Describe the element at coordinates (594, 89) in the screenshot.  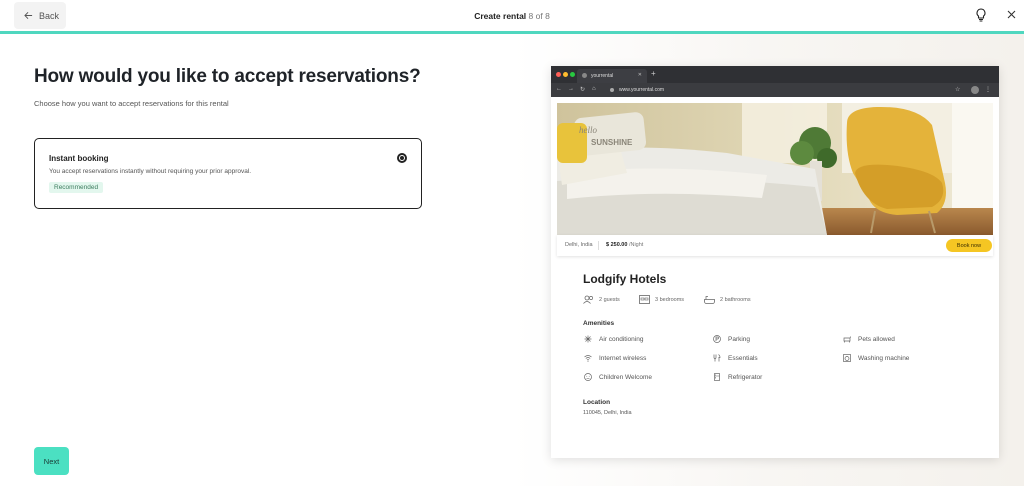
I see `browser-home-icon: ⌂` at that location.